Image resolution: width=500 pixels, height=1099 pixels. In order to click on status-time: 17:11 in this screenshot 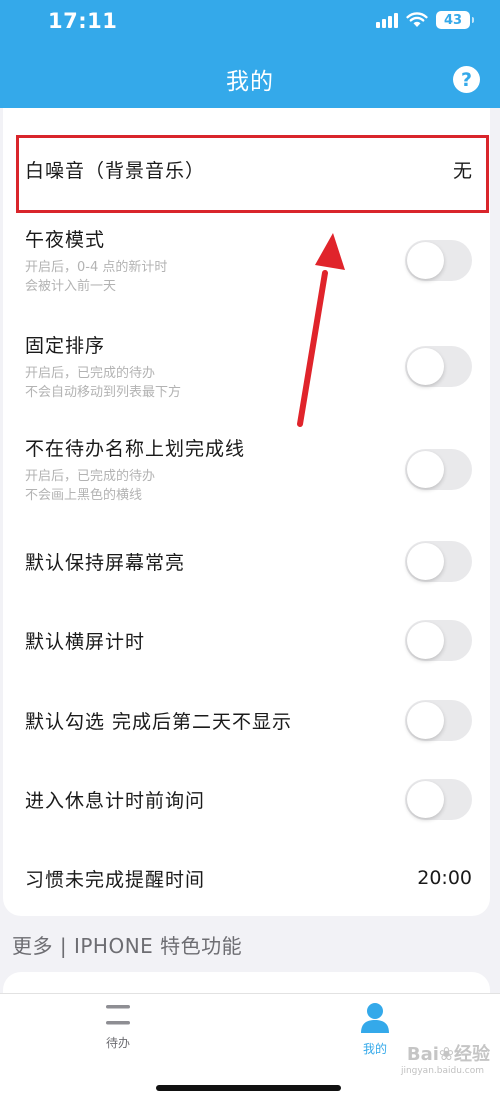, I will do `click(83, 21)`.